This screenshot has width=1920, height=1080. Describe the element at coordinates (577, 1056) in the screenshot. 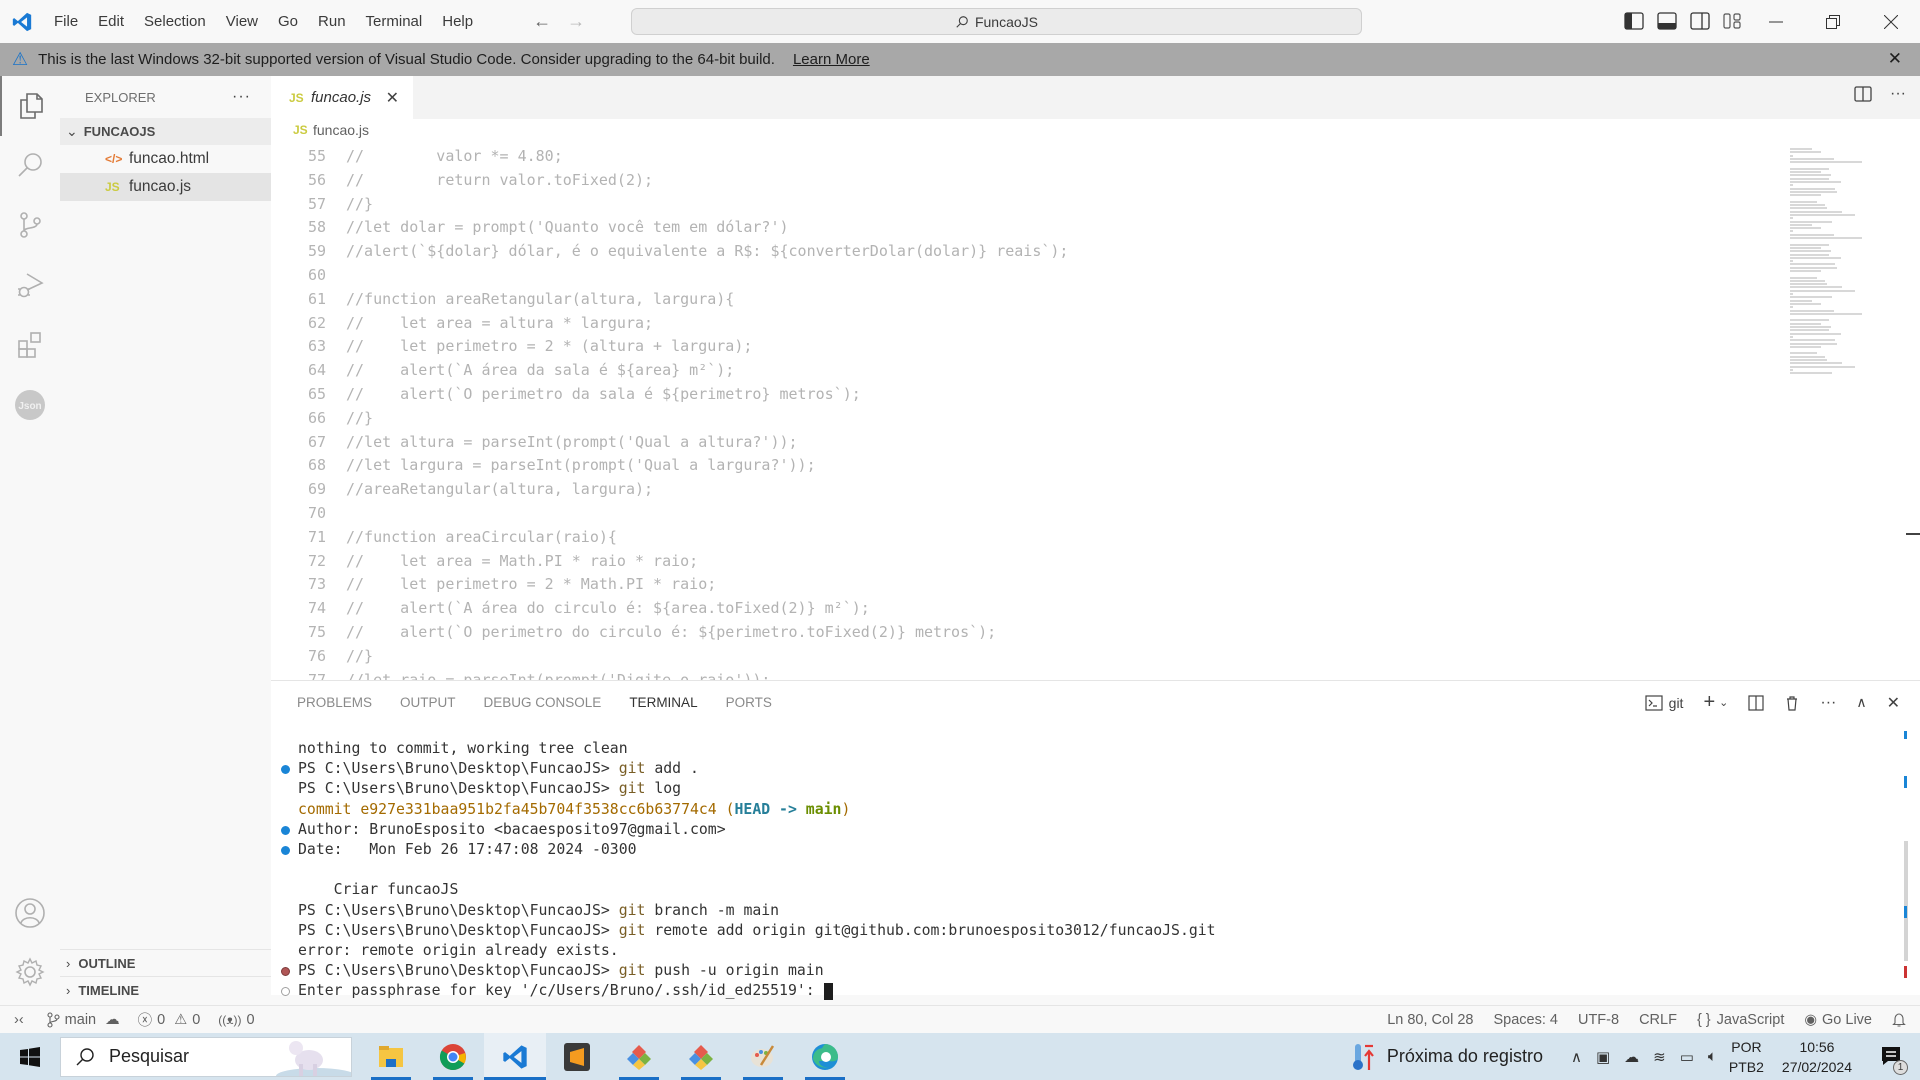

I see `taskbar-sublime` at that location.